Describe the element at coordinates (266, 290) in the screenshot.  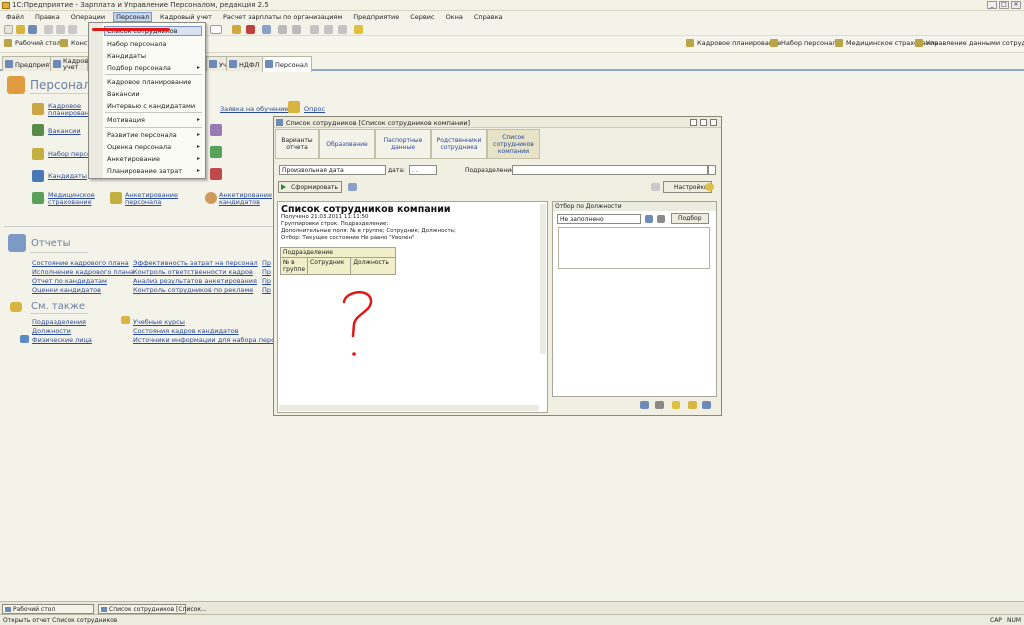
I see `report-link-extra-4: Пр` at that location.